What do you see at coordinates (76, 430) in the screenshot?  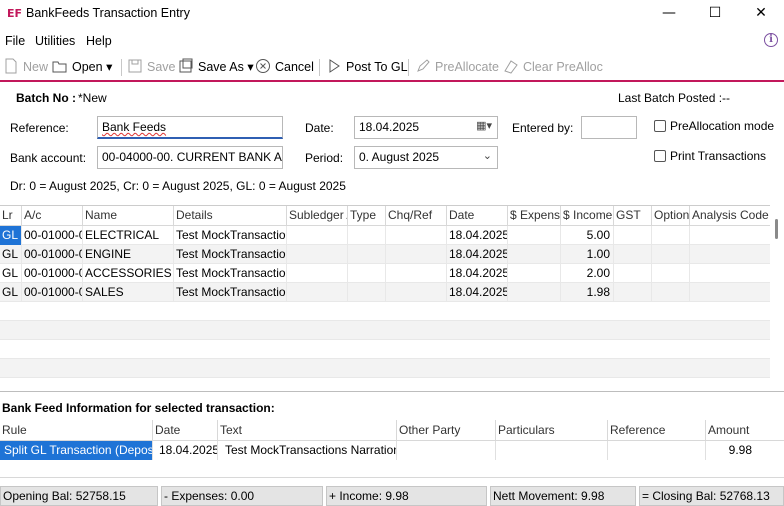 I see `column-header: Rule` at bounding box center [76, 430].